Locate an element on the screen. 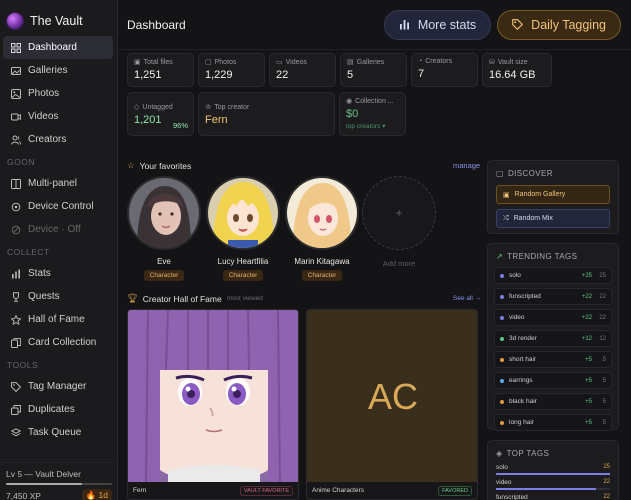  tag-icon: ◇ is located at coordinates (137, 107).